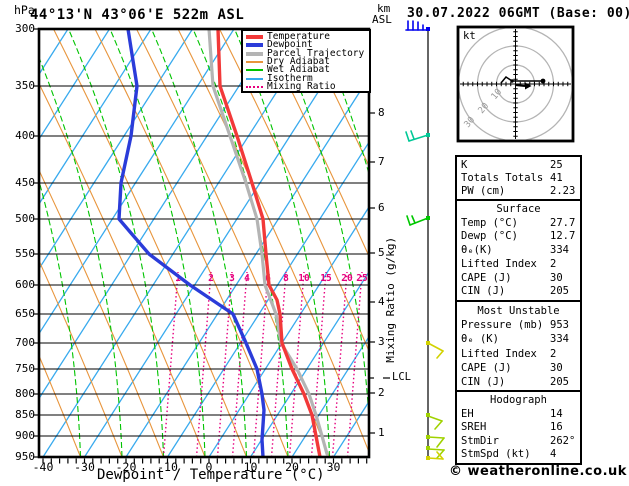  Describe the element at coordinates (518, 400) in the screenshot. I see `indices-section-header: Hodograph` at that location.